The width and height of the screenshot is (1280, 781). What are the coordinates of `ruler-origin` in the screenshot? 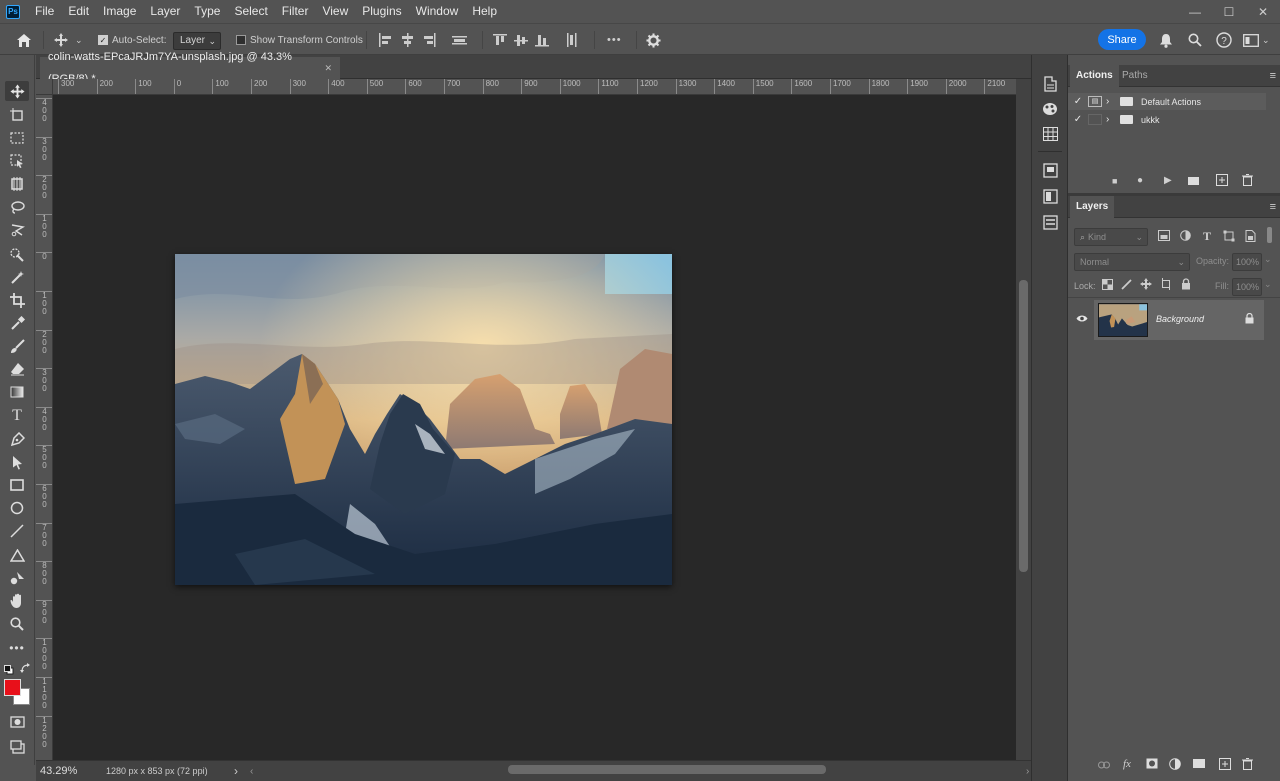 It's located at (44, 87).